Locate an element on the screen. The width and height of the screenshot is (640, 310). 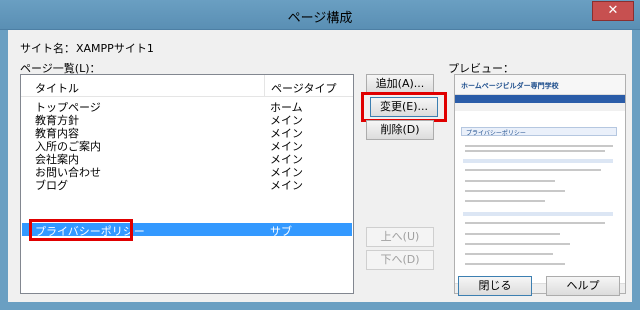
page-type: メイン is located at coordinates (286, 185).